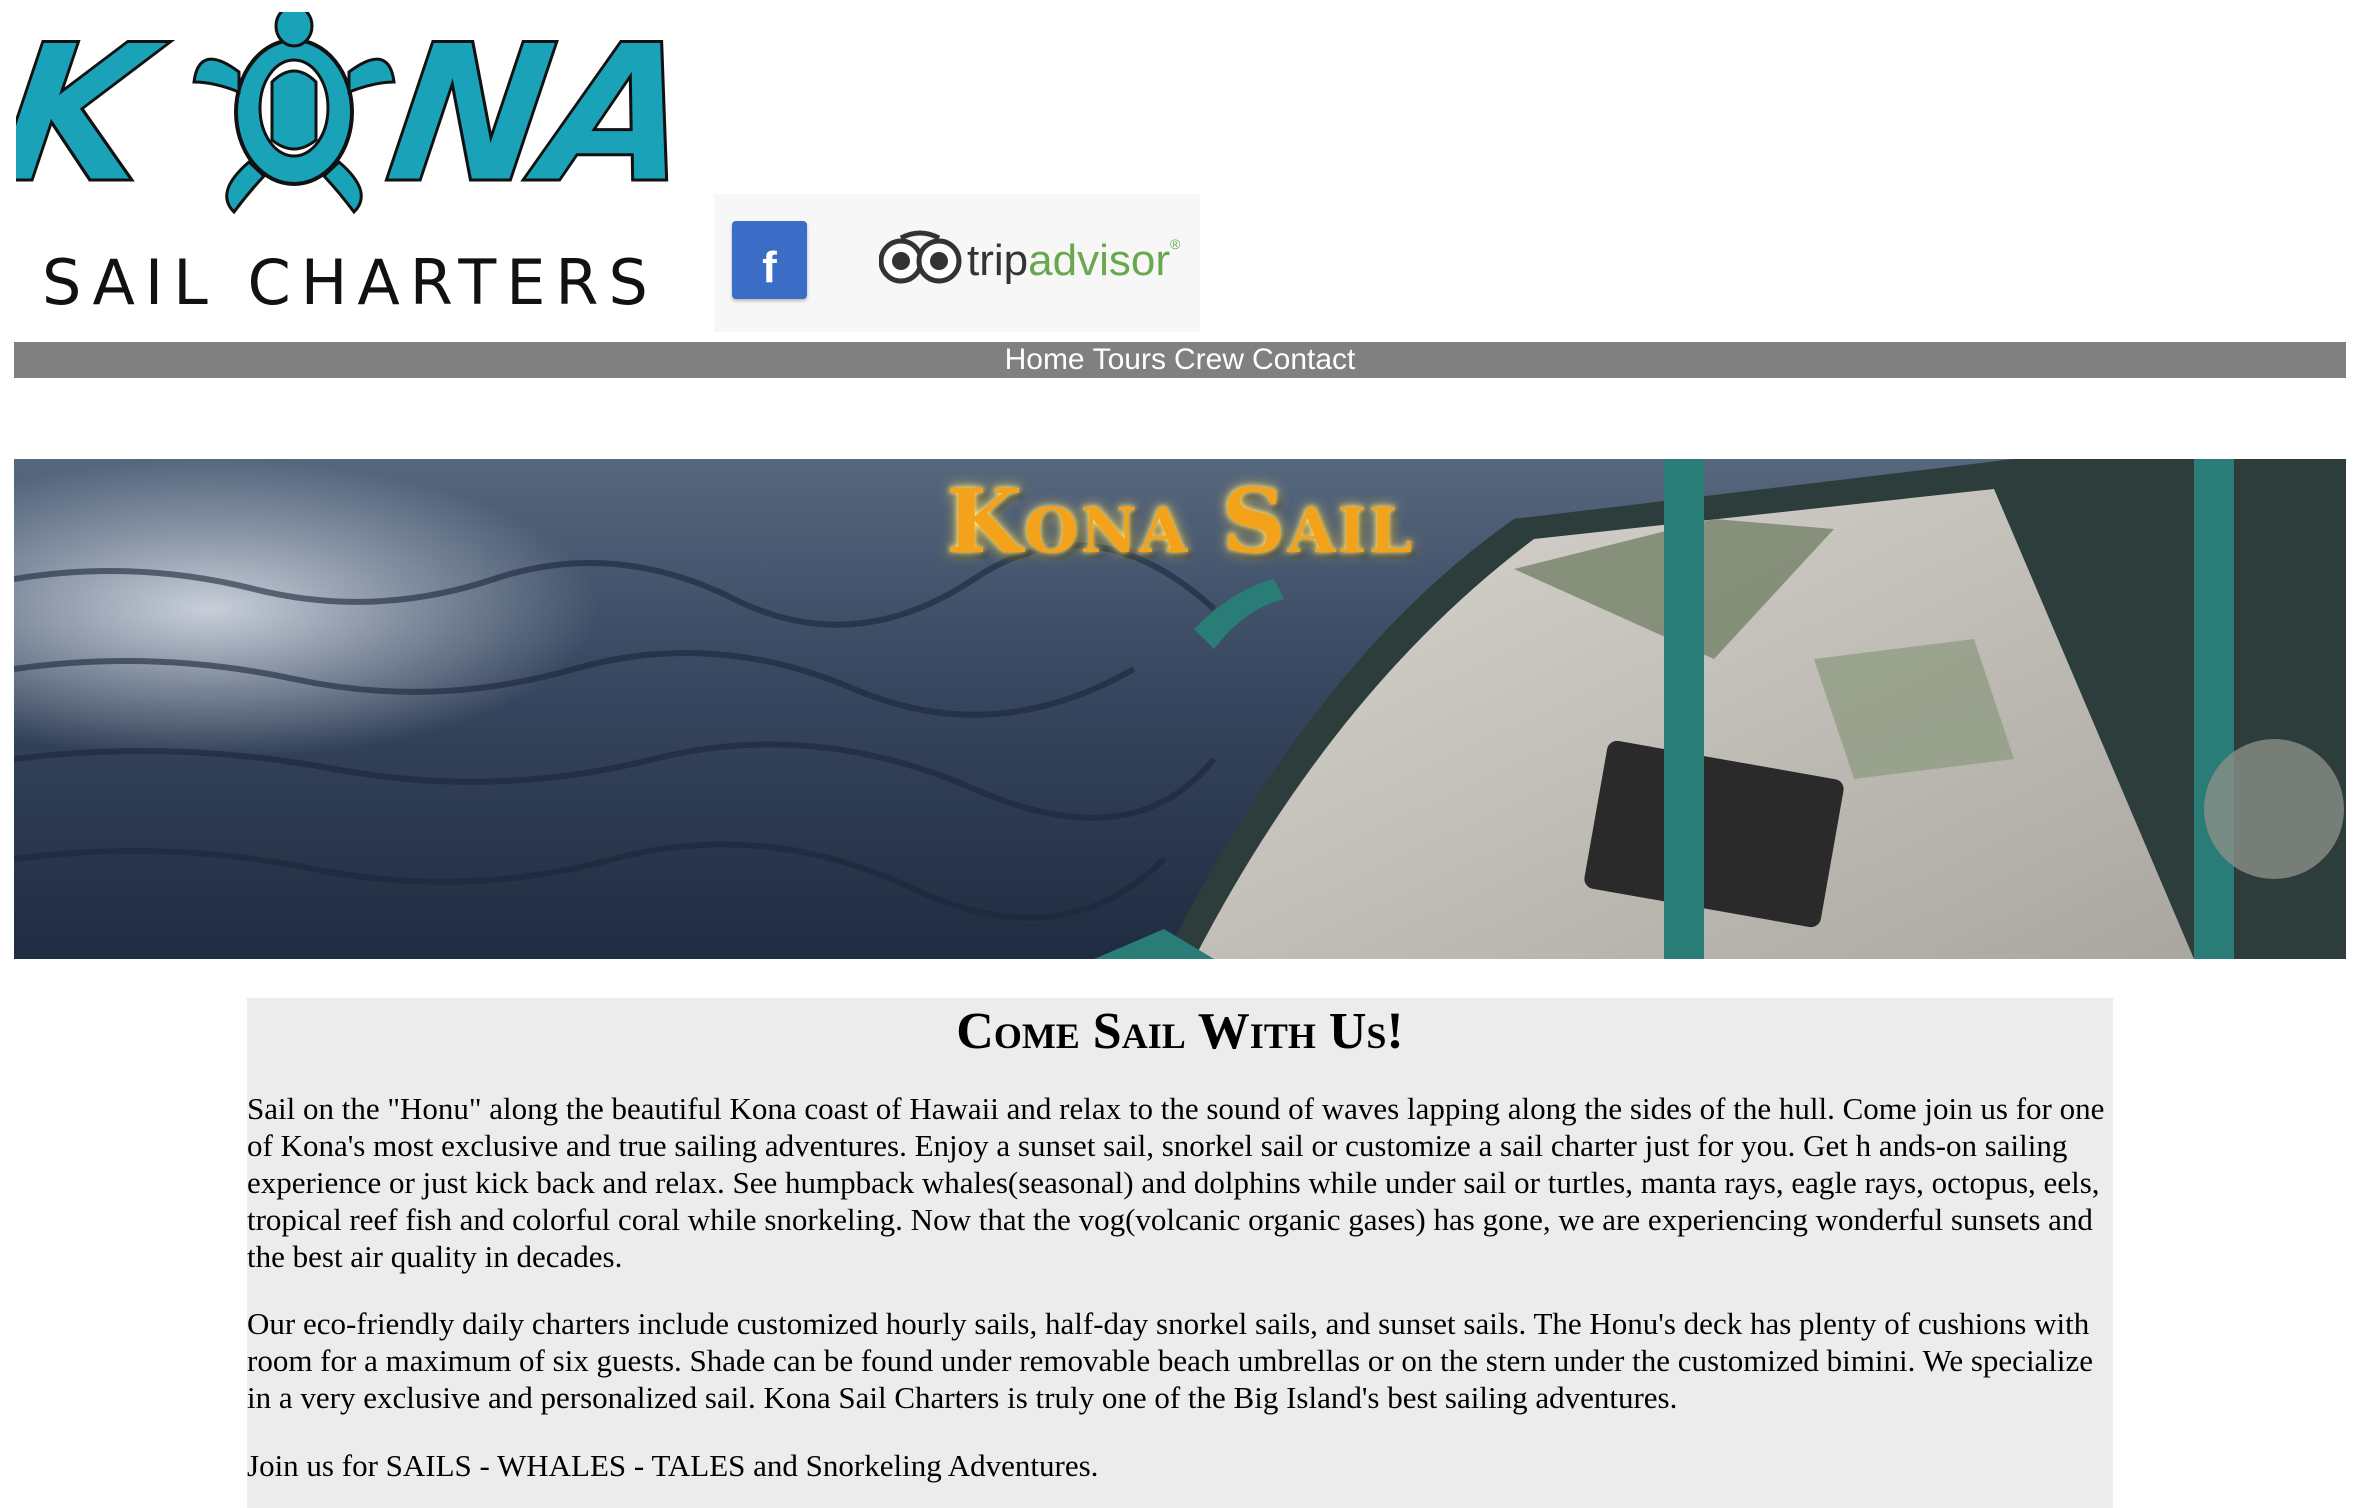  I want to click on nav-tours: Tours, so click(1129, 360).